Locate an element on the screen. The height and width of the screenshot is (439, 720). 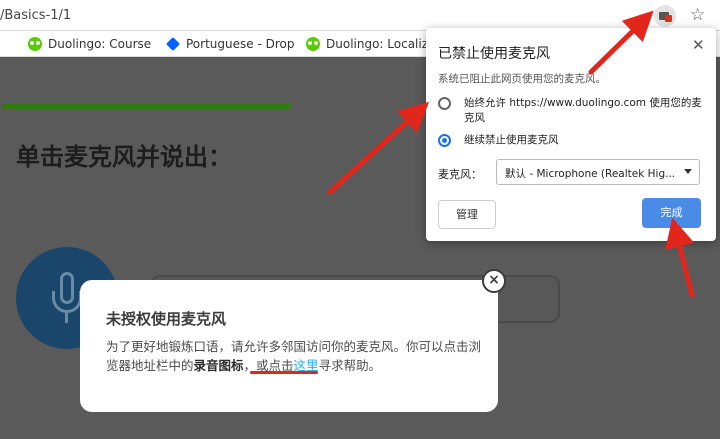
url-text: /Basics-1/1 is located at coordinates (35, 15).